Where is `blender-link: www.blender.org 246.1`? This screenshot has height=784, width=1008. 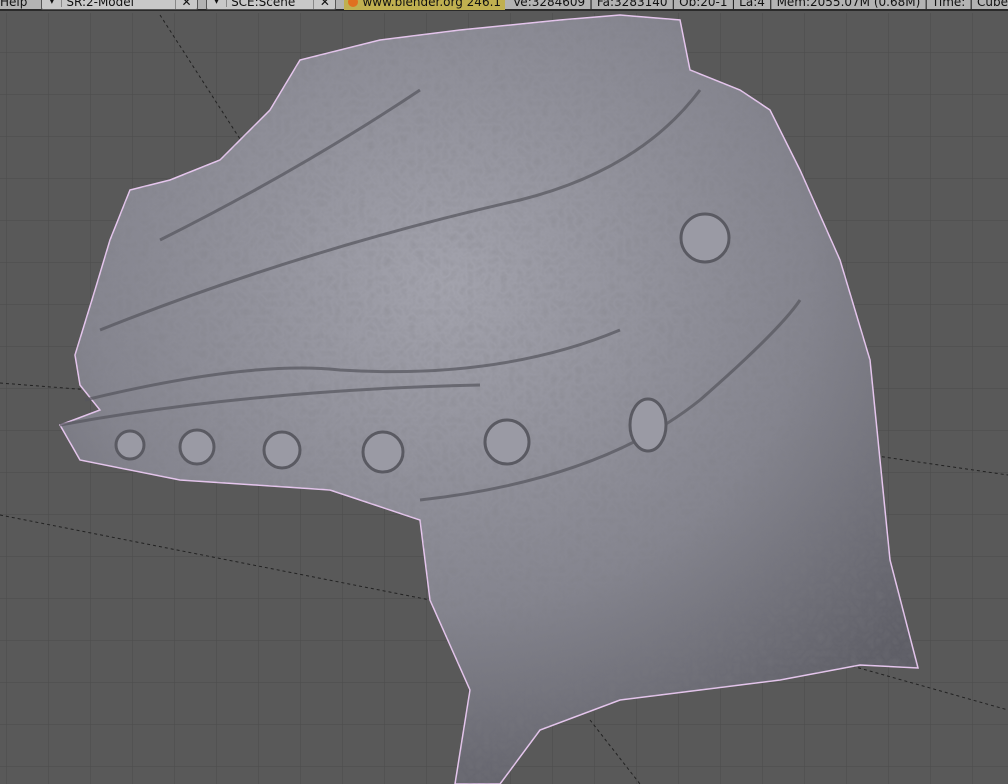
blender-link: www.blender.org 246.1 is located at coordinates (425, 5).